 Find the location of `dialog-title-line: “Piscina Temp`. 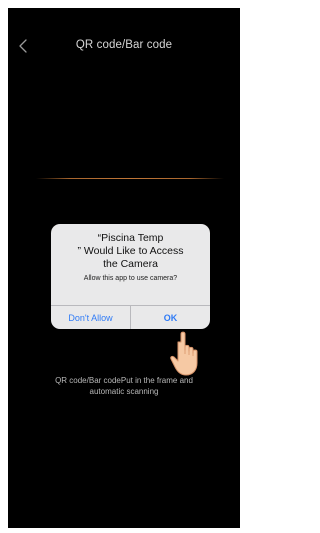

dialog-title-line: “Piscina Temp is located at coordinates (130, 238).